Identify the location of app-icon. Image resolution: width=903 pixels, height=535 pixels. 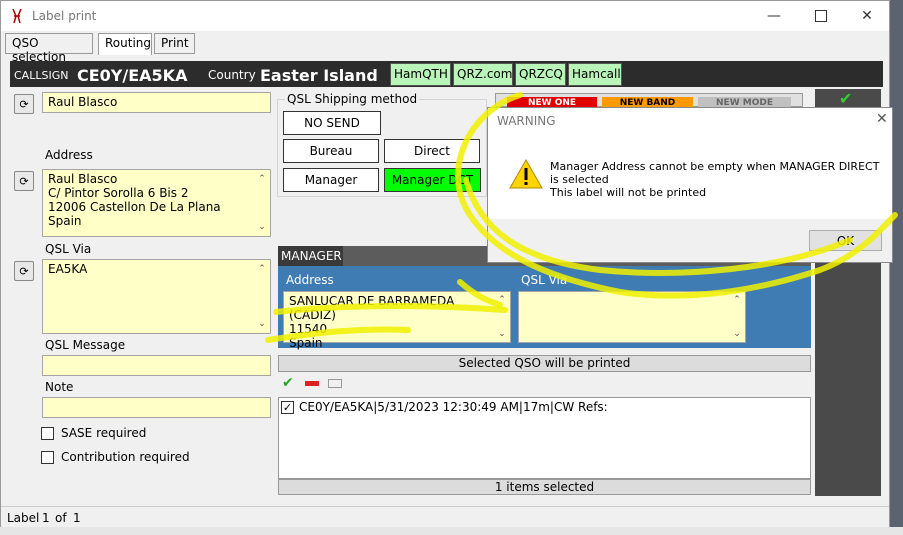
(17, 16).